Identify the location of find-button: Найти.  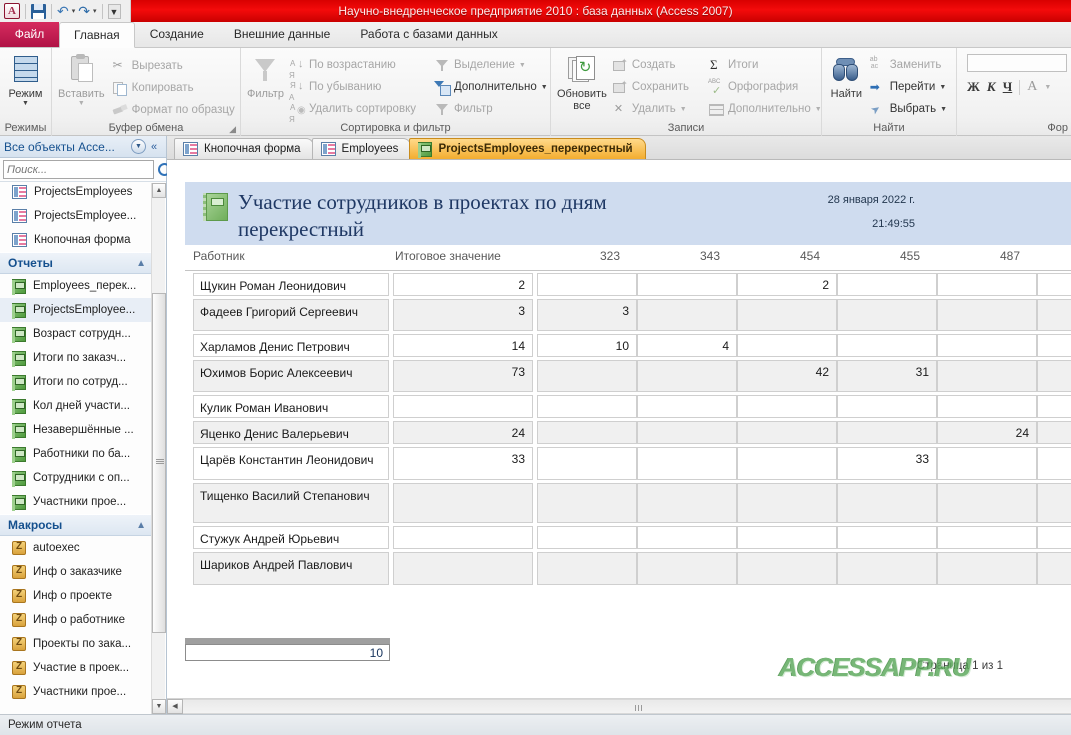
(846, 76).